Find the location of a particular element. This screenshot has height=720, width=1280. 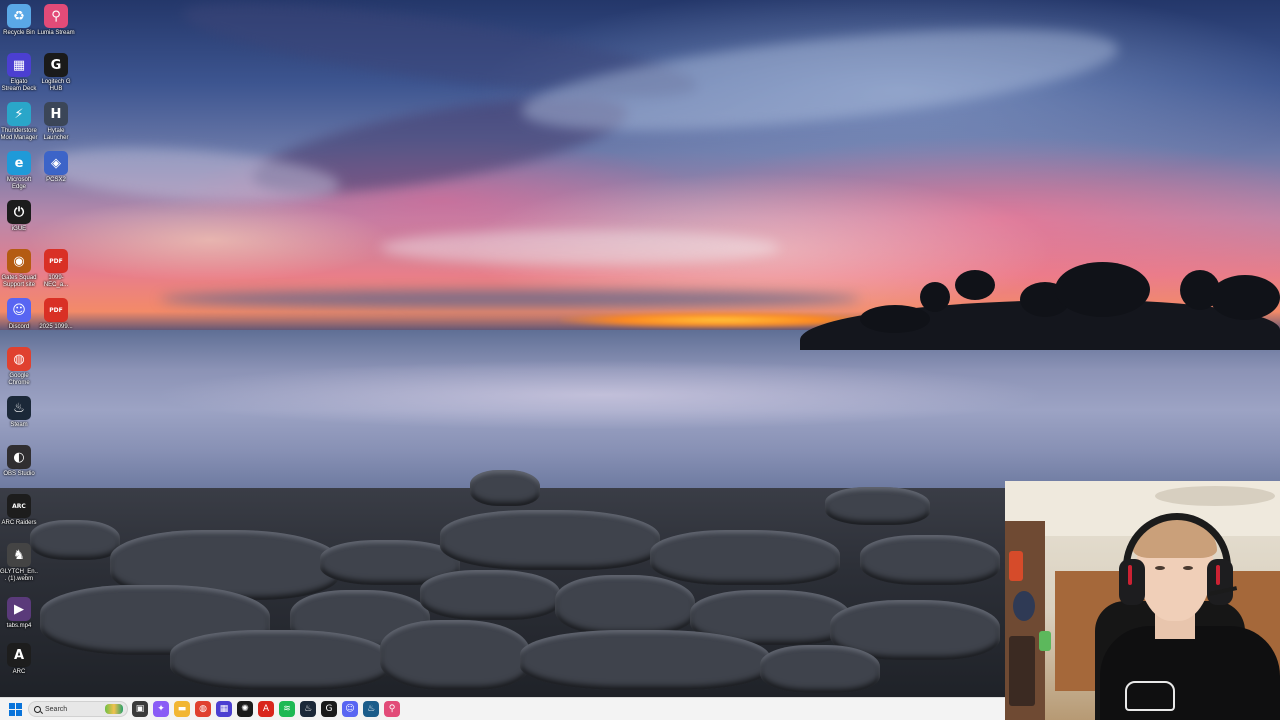

shirt-logo is located at coordinates (1150, 696).